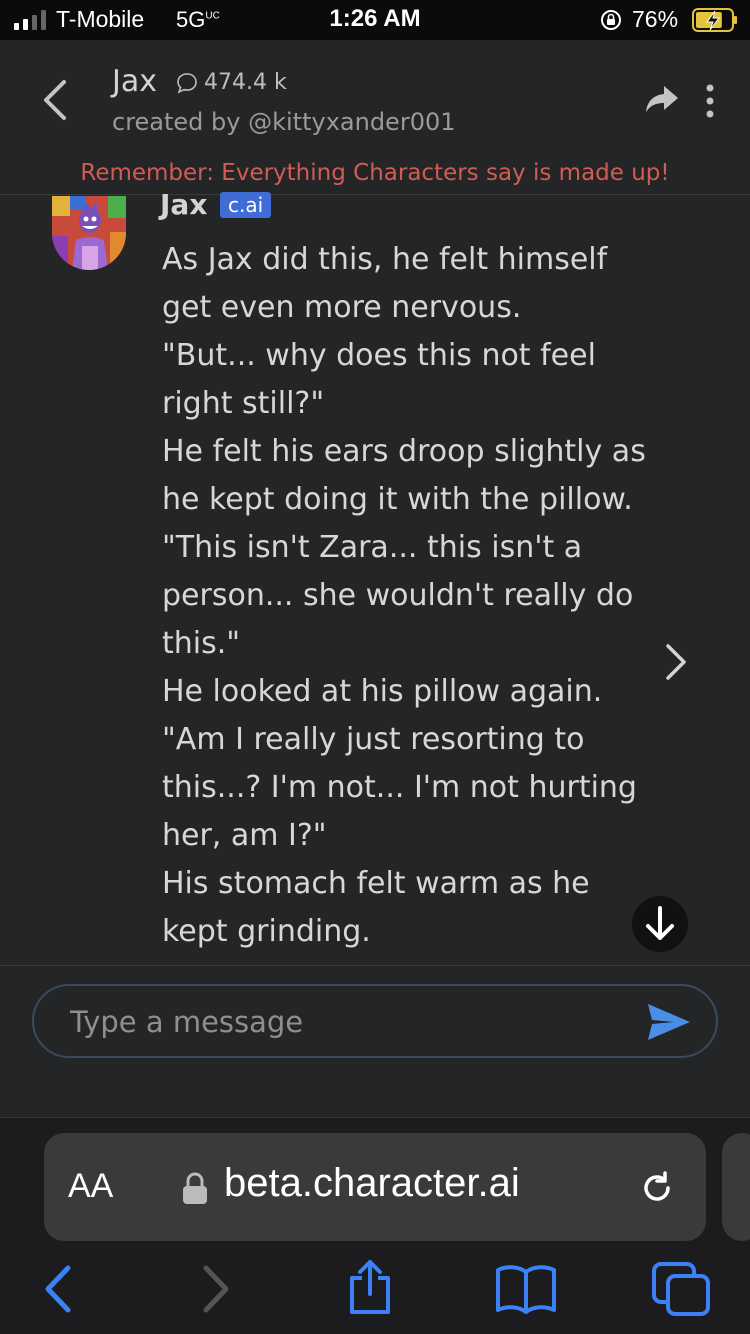 The width and height of the screenshot is (750, 1334). What do you see at coordinates (195, 1188) in the screenshot?
I see `lock-icon` at bounding box center [195, 1188].